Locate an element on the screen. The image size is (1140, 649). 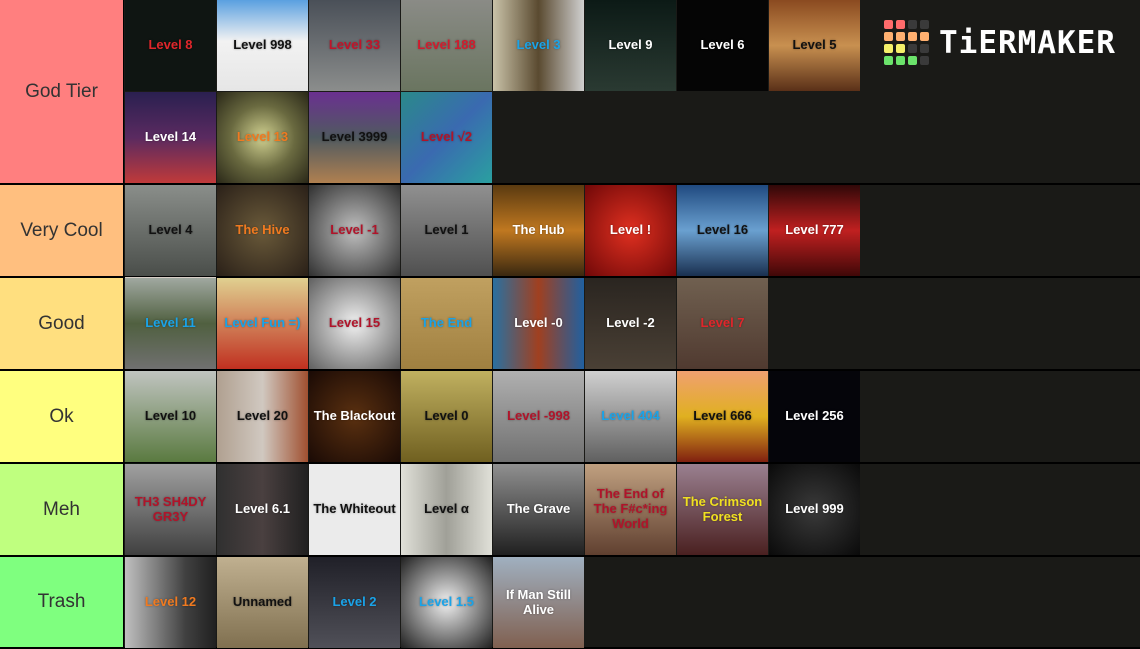
tier-label: Trash is located at coordinates (62, 602).